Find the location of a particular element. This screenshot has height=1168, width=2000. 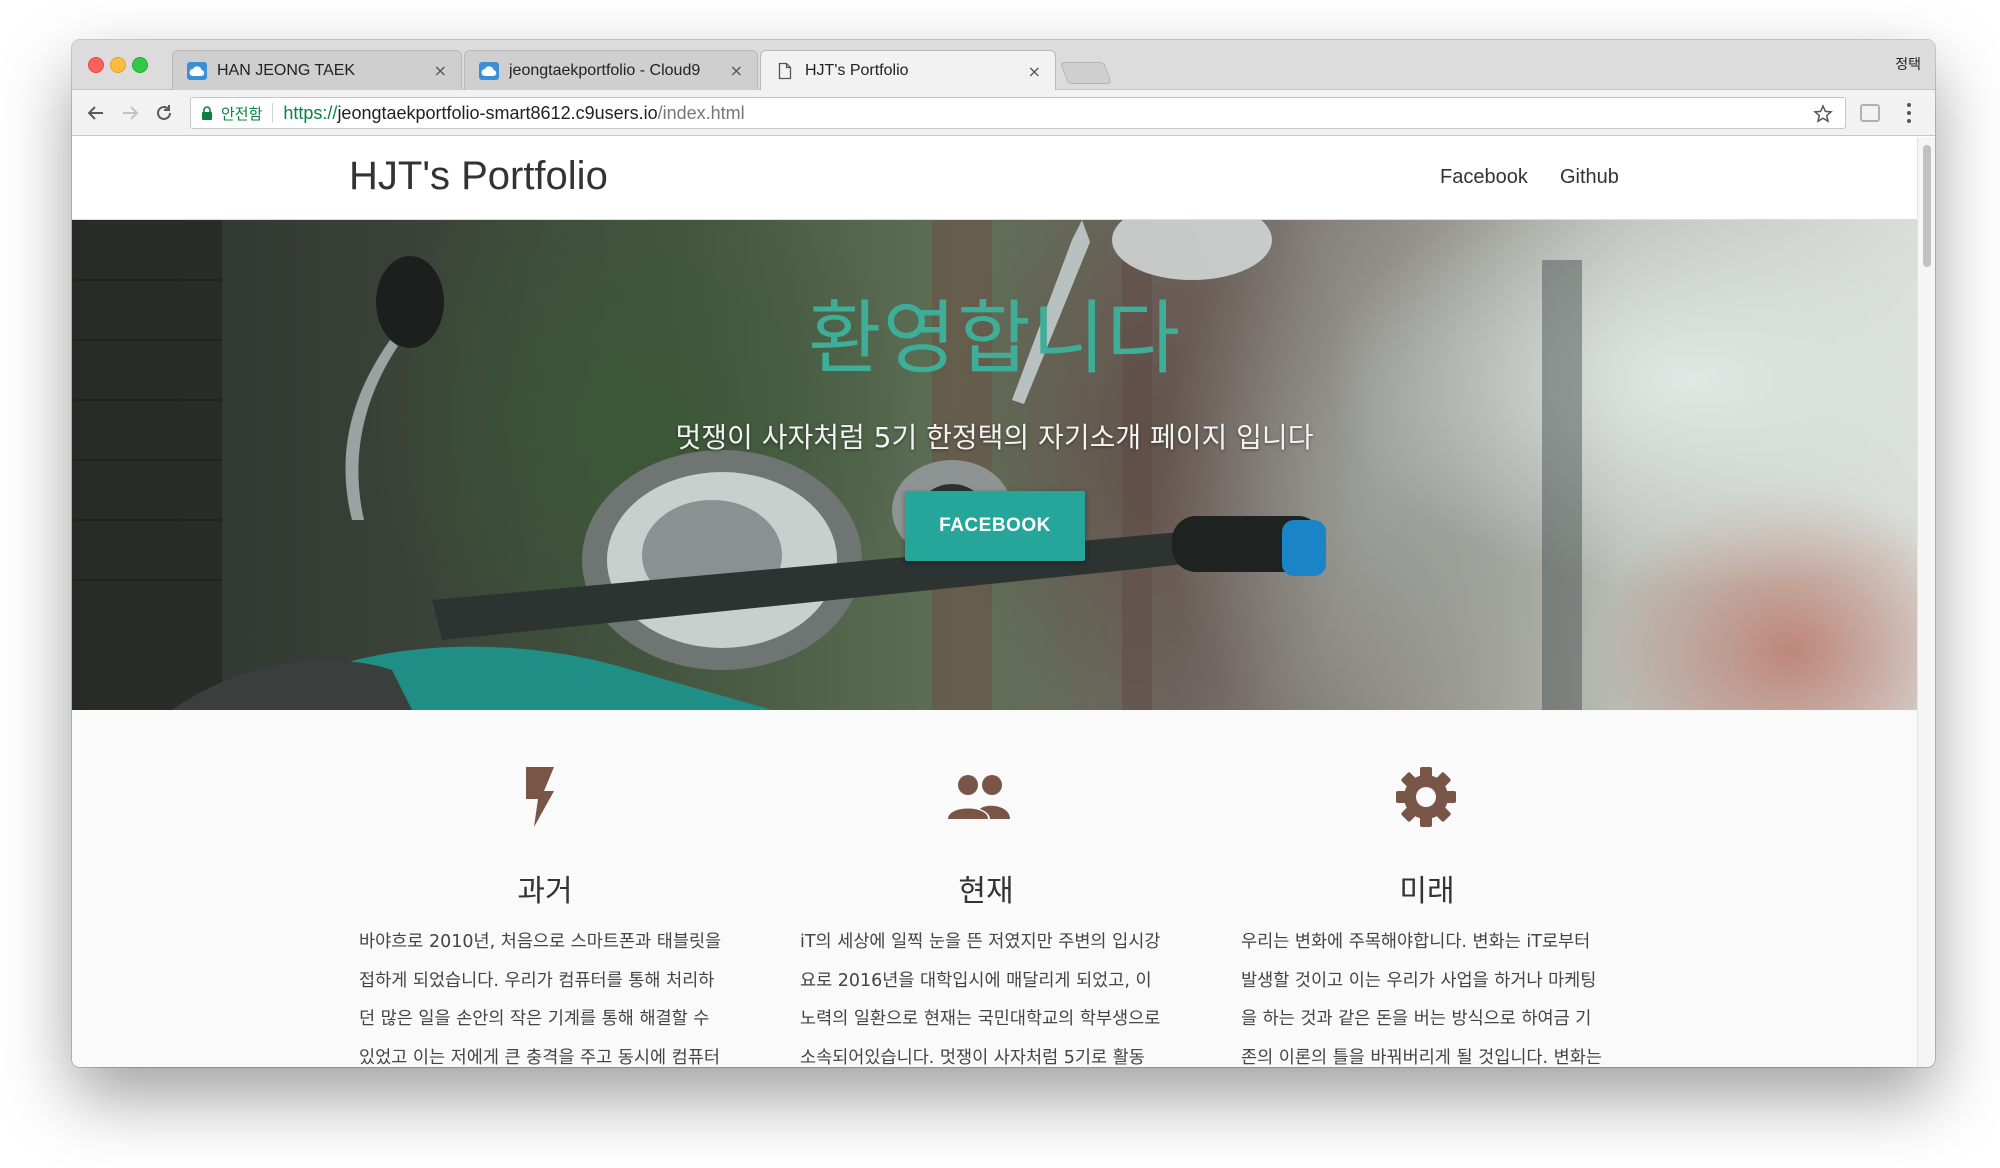

feature-title: 과거 is located at coordinates (545, 891).